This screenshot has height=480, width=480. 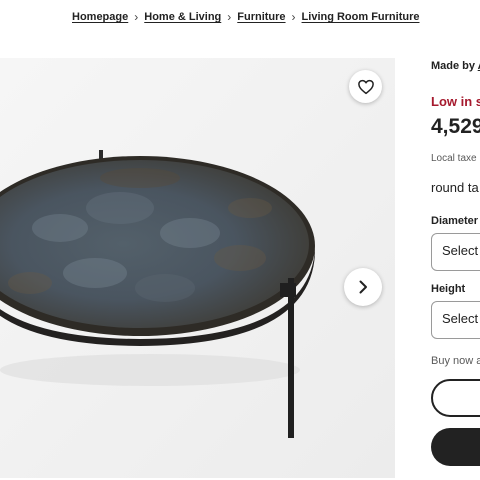 What do you see at coordinates (455, 320) in the screenshot?
I see `height-select: Select` at bounding box center [455, 320].